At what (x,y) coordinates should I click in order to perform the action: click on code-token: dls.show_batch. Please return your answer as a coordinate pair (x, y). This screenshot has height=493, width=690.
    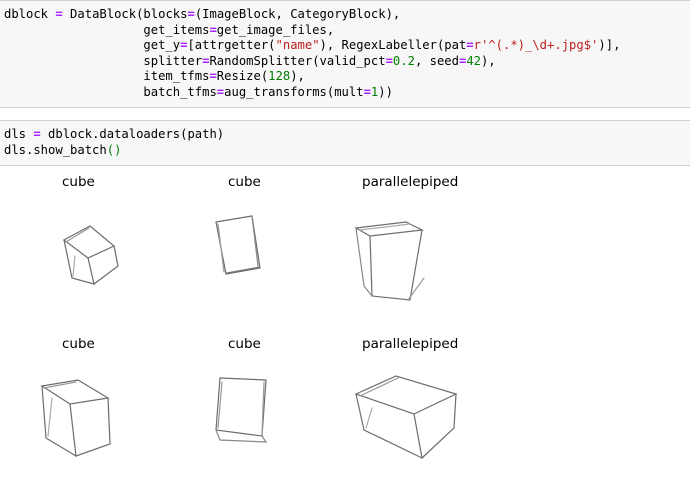
    Looking at the image, I should click on (55, 149).